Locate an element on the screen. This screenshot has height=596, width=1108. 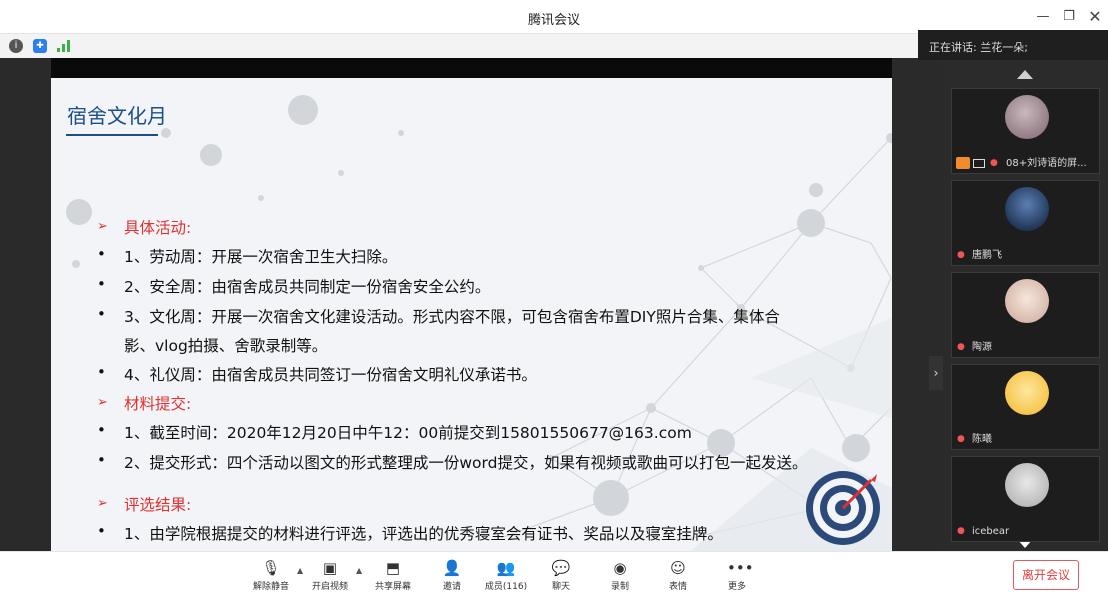
title-underline is located at coordinates (112, 135).